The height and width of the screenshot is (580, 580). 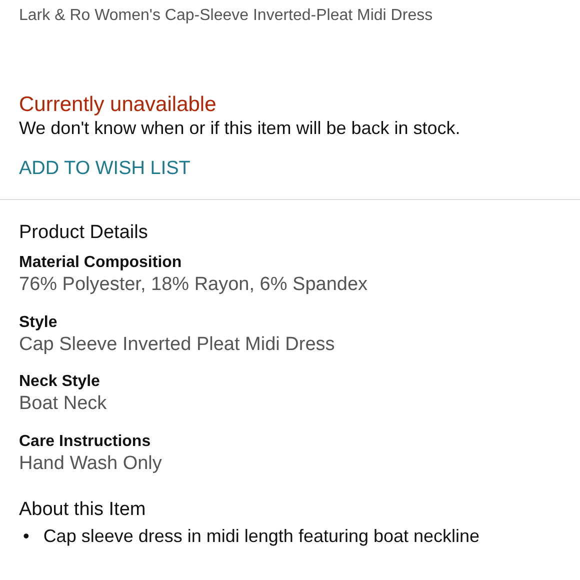 What do you see at coordinates (226, 16) in the screenshot?
I see `product-title: Lark & Ro Women's Cap-Sleeve Inverted-Pleat Midi Dress` at bounding box center [226, 16].